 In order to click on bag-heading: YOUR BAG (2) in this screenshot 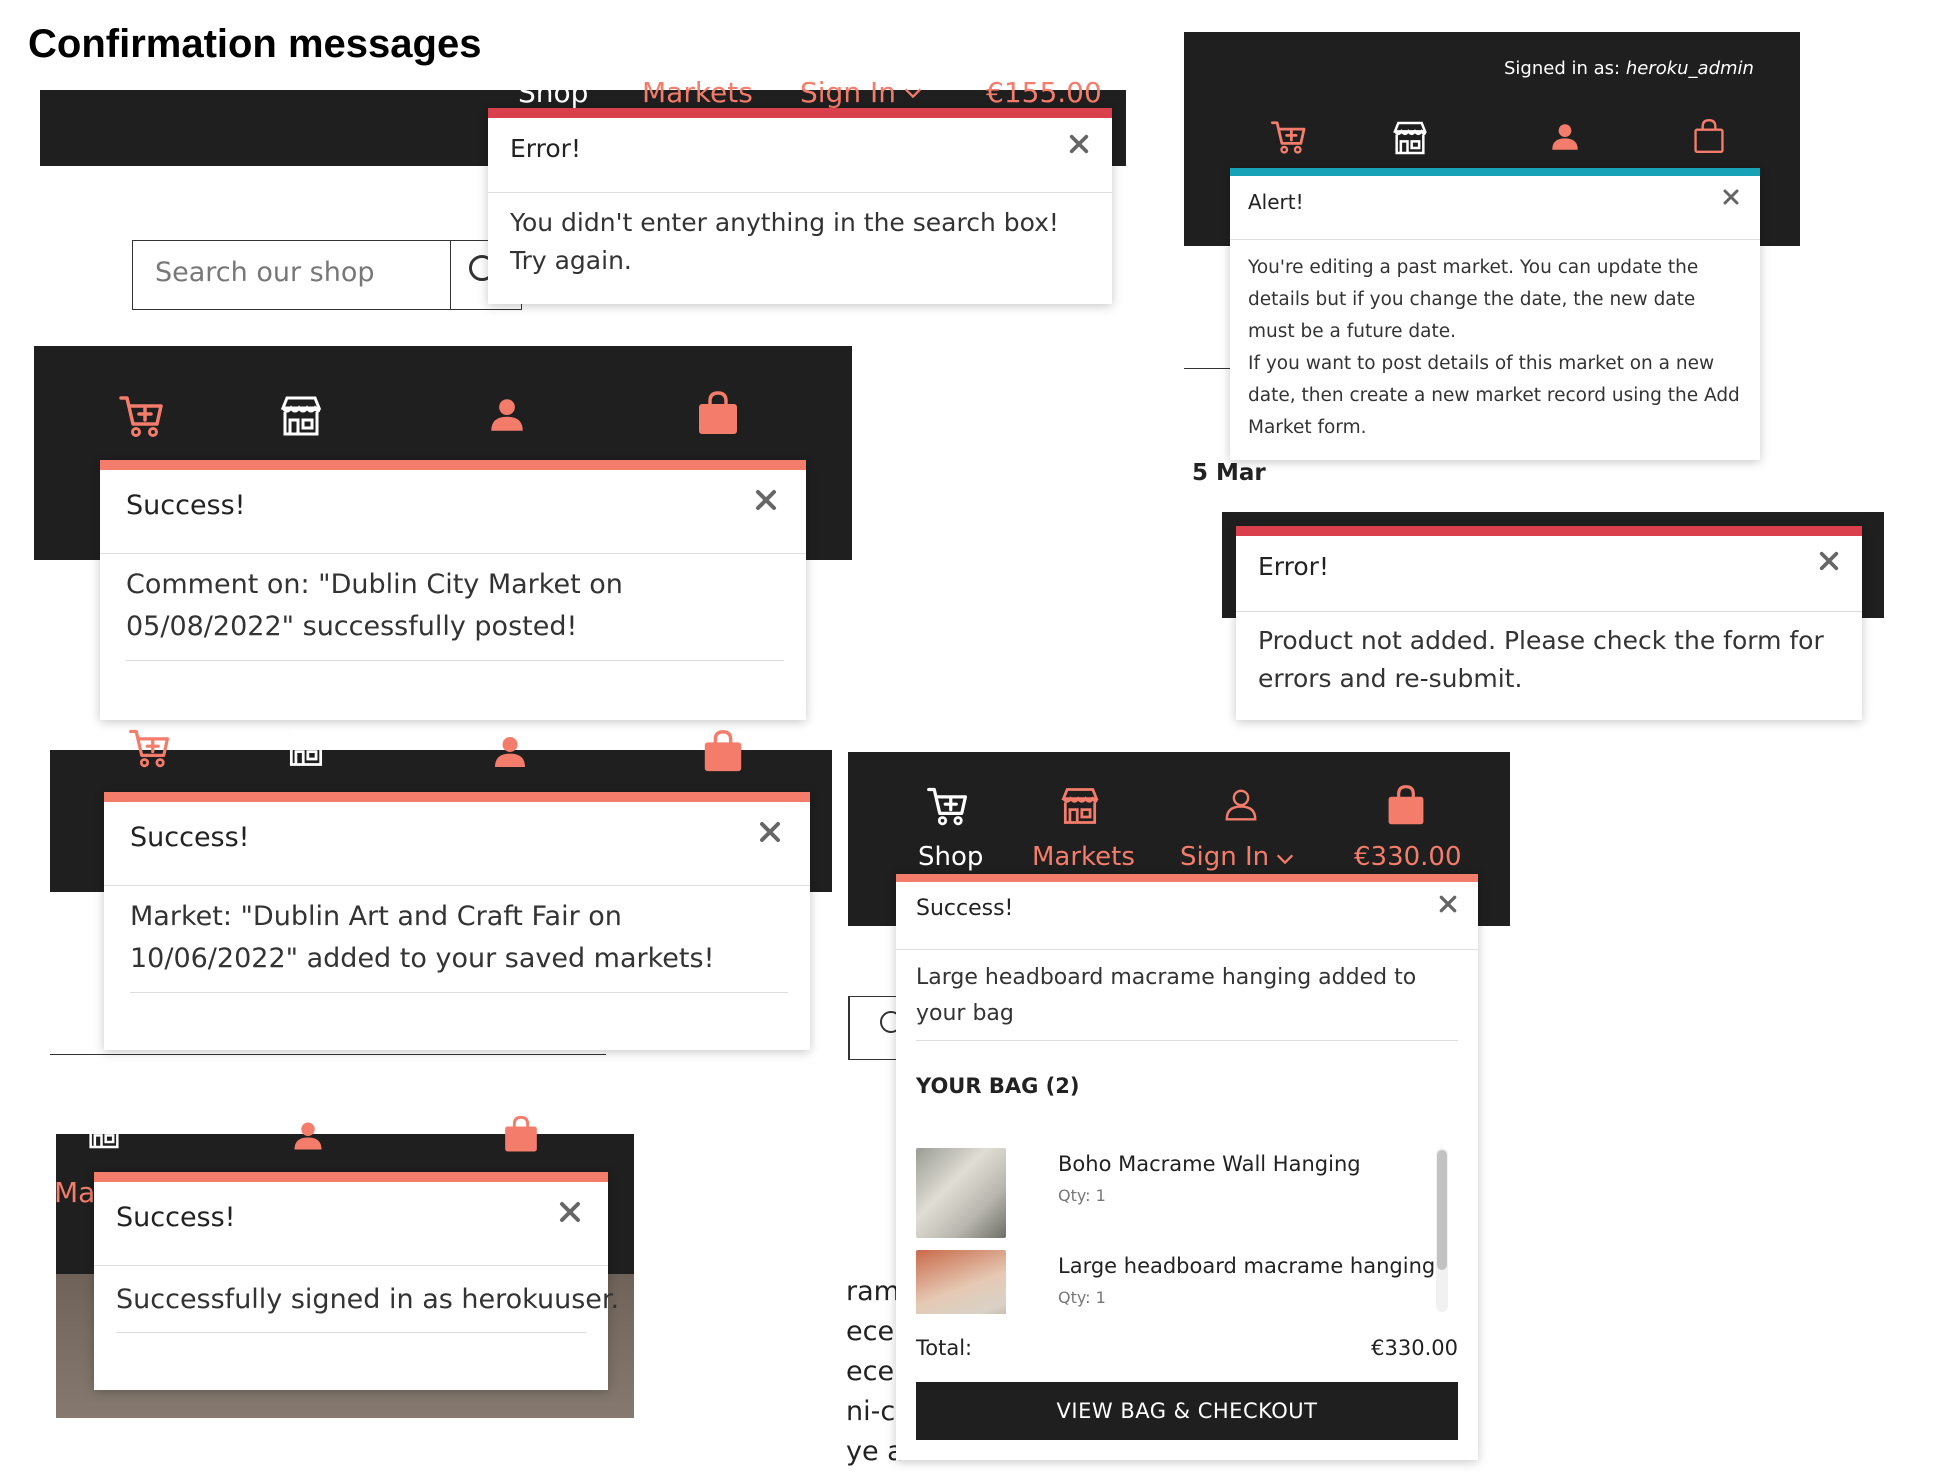, I will do `click(998, 1086)`.